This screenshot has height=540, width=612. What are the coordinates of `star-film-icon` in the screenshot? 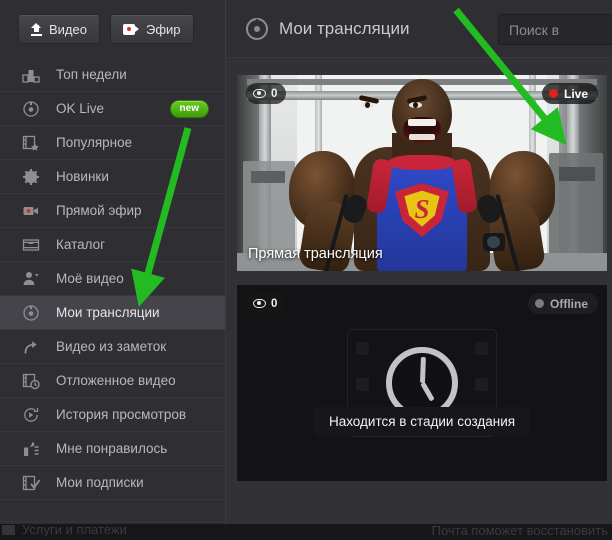 It's located at (31, 143).